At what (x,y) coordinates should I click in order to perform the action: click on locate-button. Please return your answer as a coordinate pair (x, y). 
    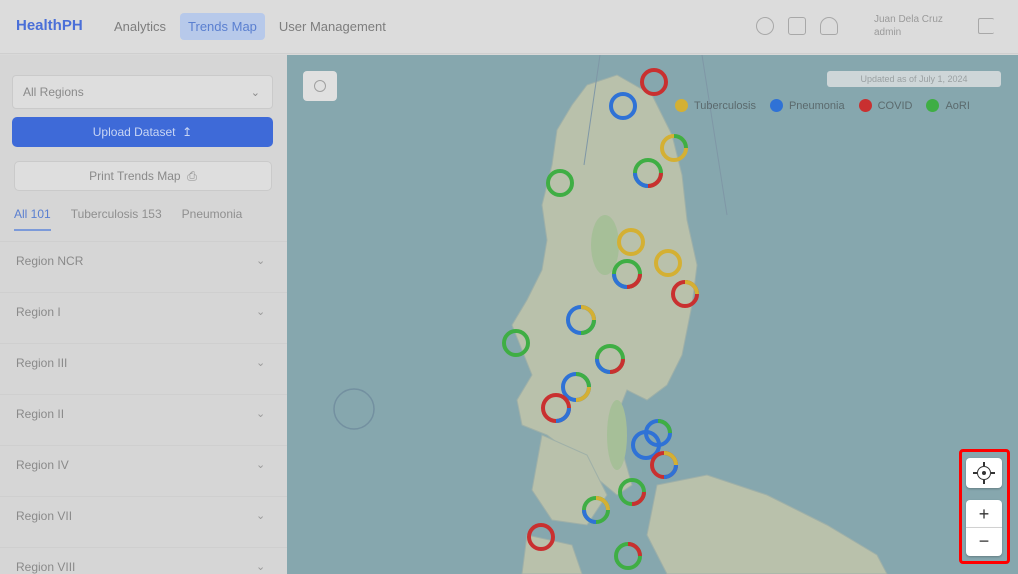
    Looking at the image, I should click on (984, 473).